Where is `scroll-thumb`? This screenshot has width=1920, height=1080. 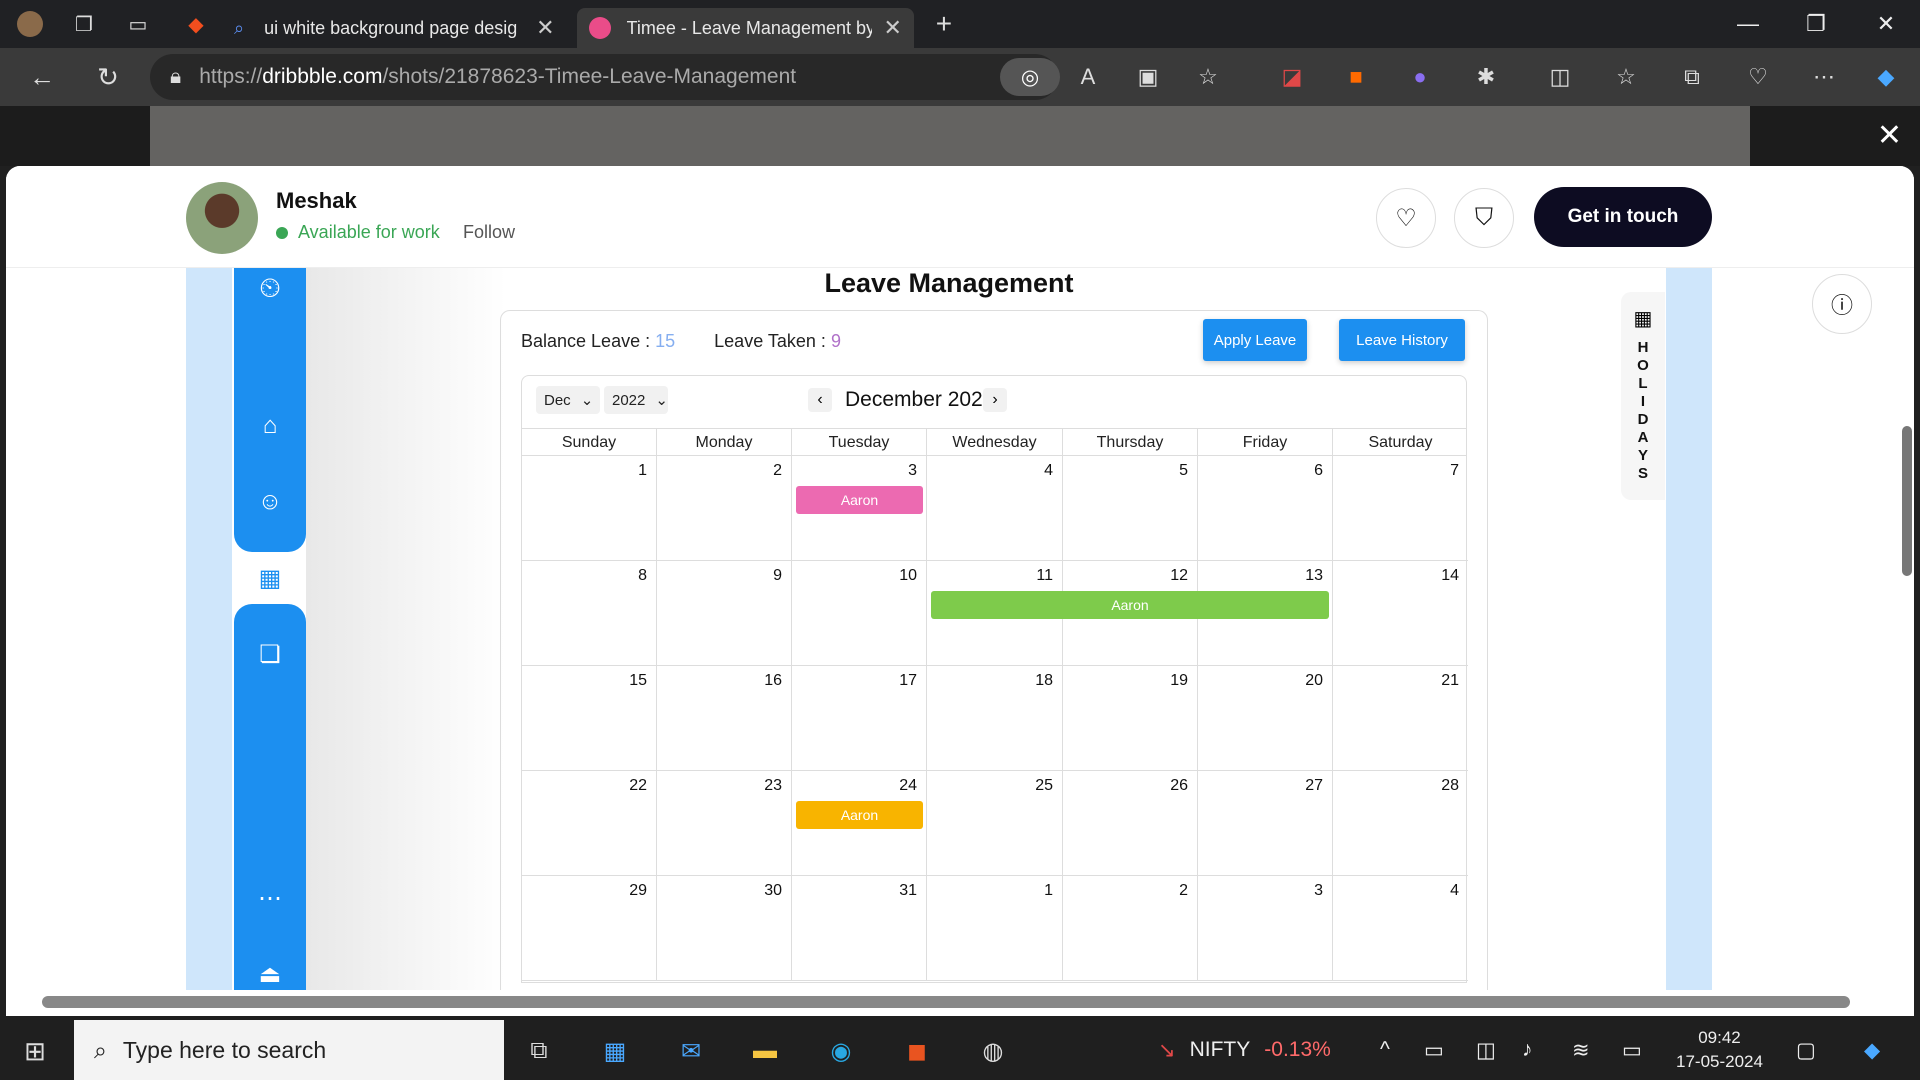
scroll-thumb is located at coordinates (946, 1002).